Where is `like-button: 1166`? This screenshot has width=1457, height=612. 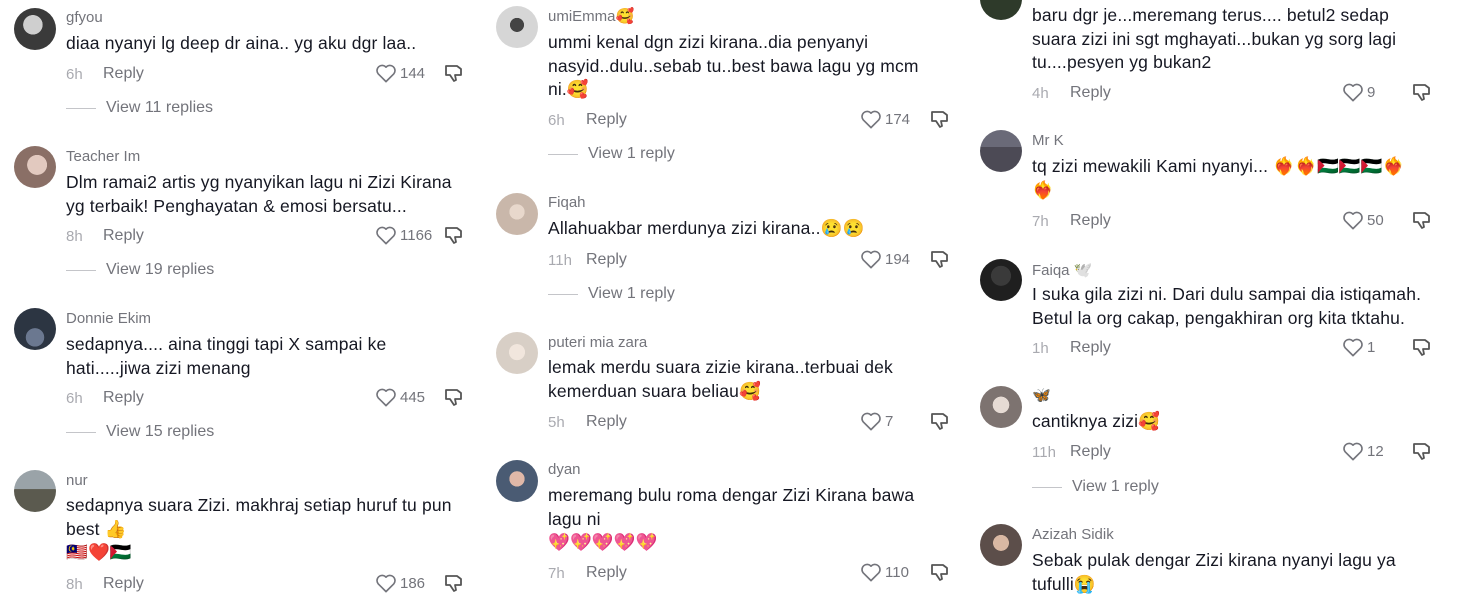 like-button: 1166 is located at coordinates (403, 235).